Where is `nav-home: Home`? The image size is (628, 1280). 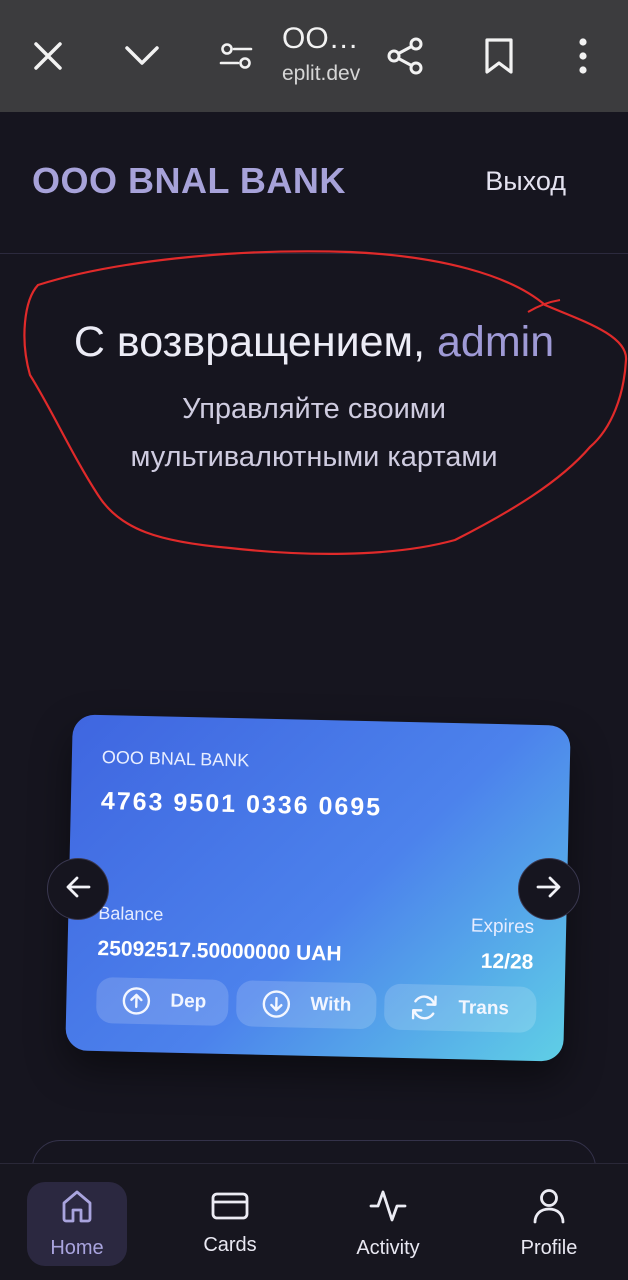
nav-home: Home is located at coordinates (77, 1224).